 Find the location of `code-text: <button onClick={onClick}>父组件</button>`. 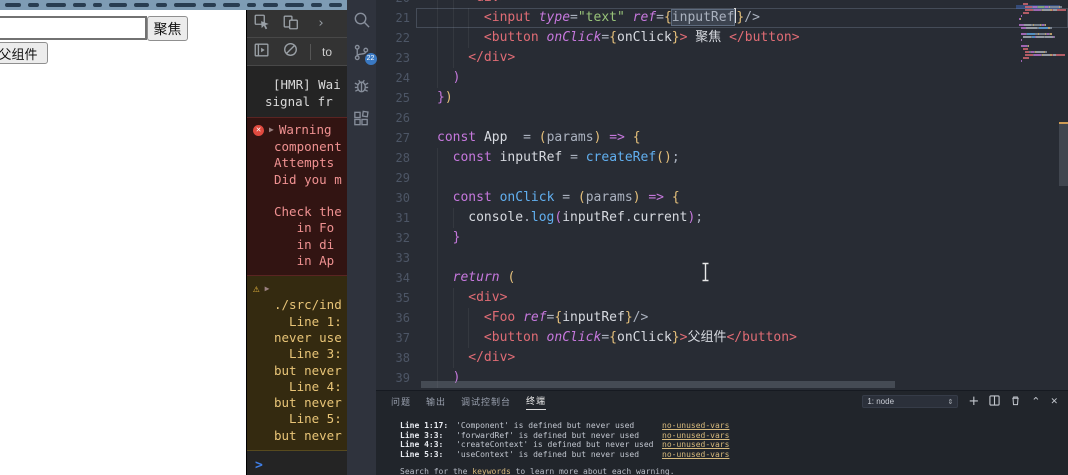

code-text: <button onClick={onClick}>父组件</button> is located at coordinates (742, 338).